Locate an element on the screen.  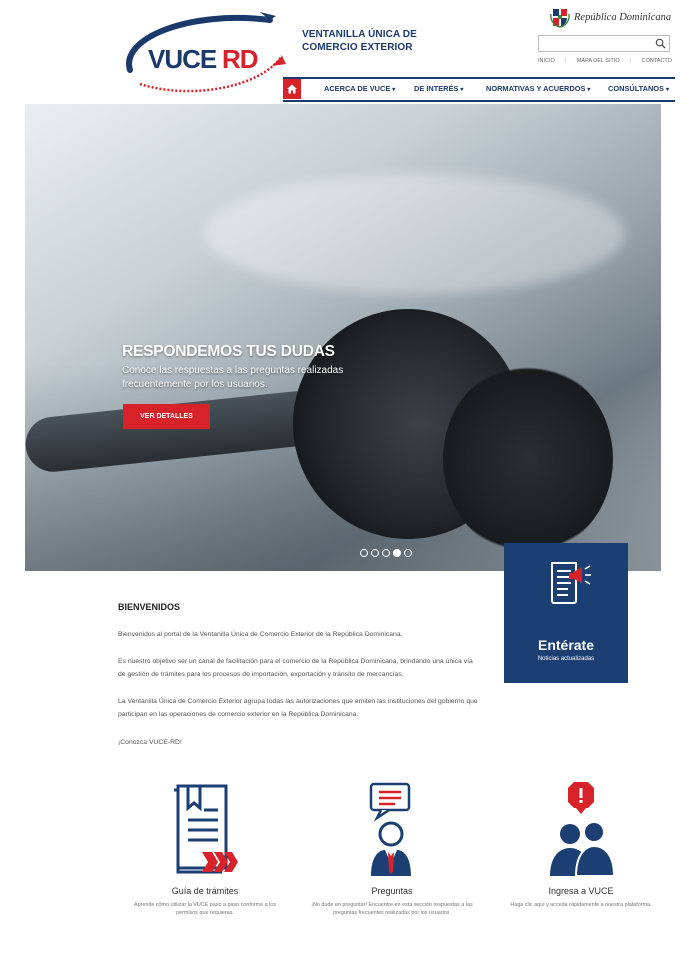
hero-title: RESPONDEMOS TUS DUDAS is located at coordinates (228, 351).